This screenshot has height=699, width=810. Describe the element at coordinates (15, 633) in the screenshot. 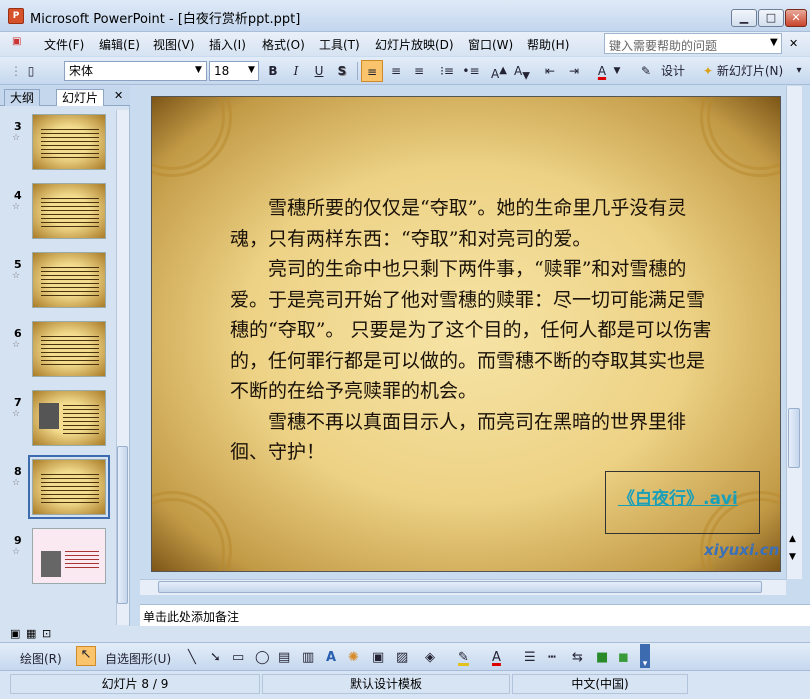

I see `normal-view-icon: ▣` at that location.